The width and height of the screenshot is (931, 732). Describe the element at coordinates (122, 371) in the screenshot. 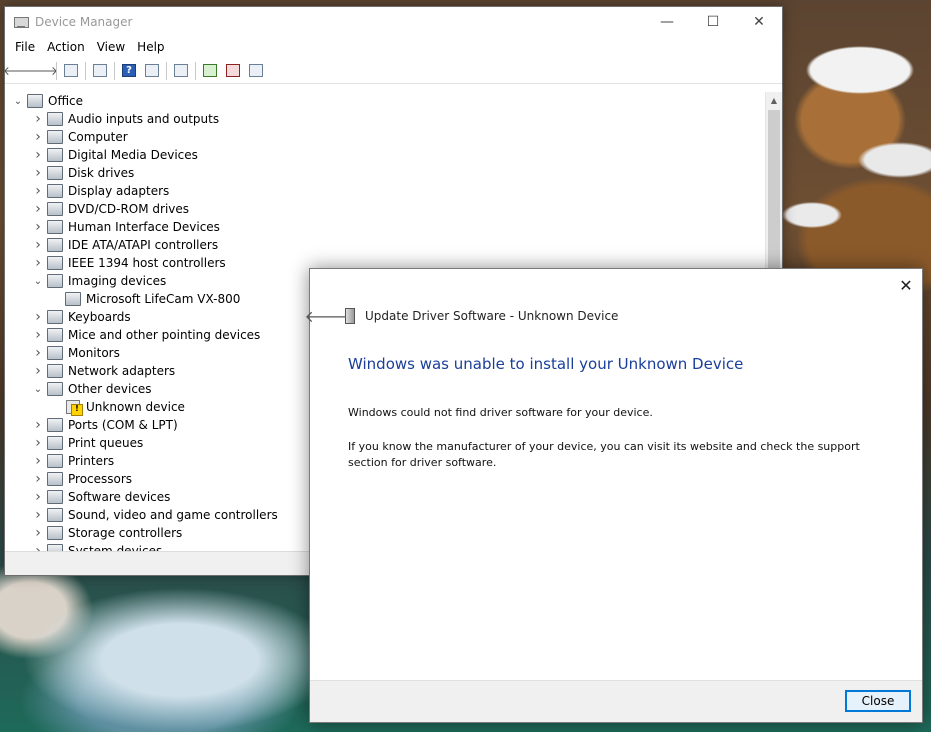

I see `tree-category-label: Network adapters` at that location.